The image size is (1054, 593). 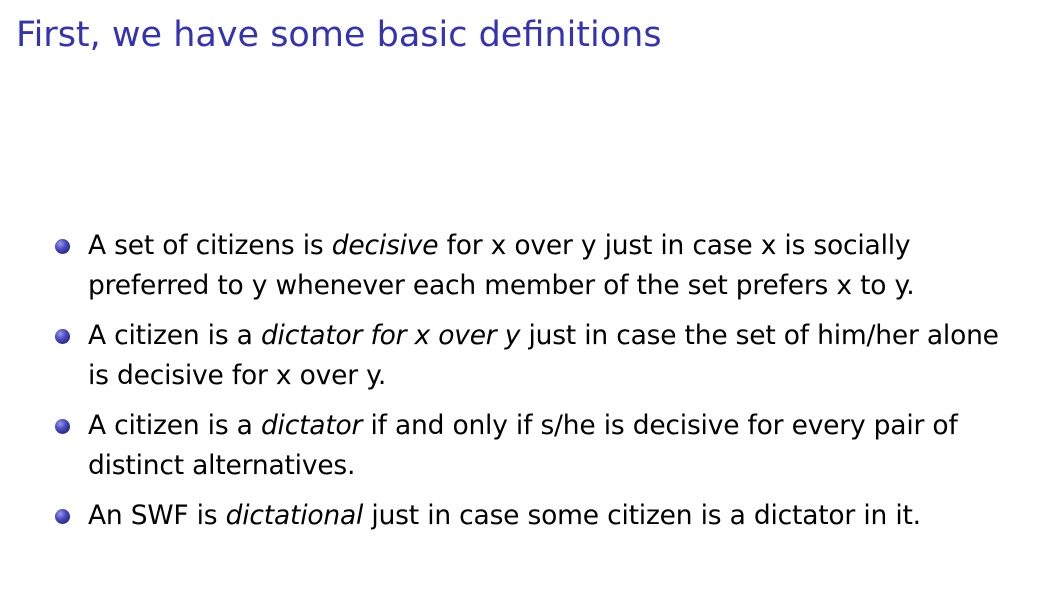 What do you see at coordinates (385, 245) in the screenshot?
I see `defined-term: decisive` at bounding box center [385, 245].